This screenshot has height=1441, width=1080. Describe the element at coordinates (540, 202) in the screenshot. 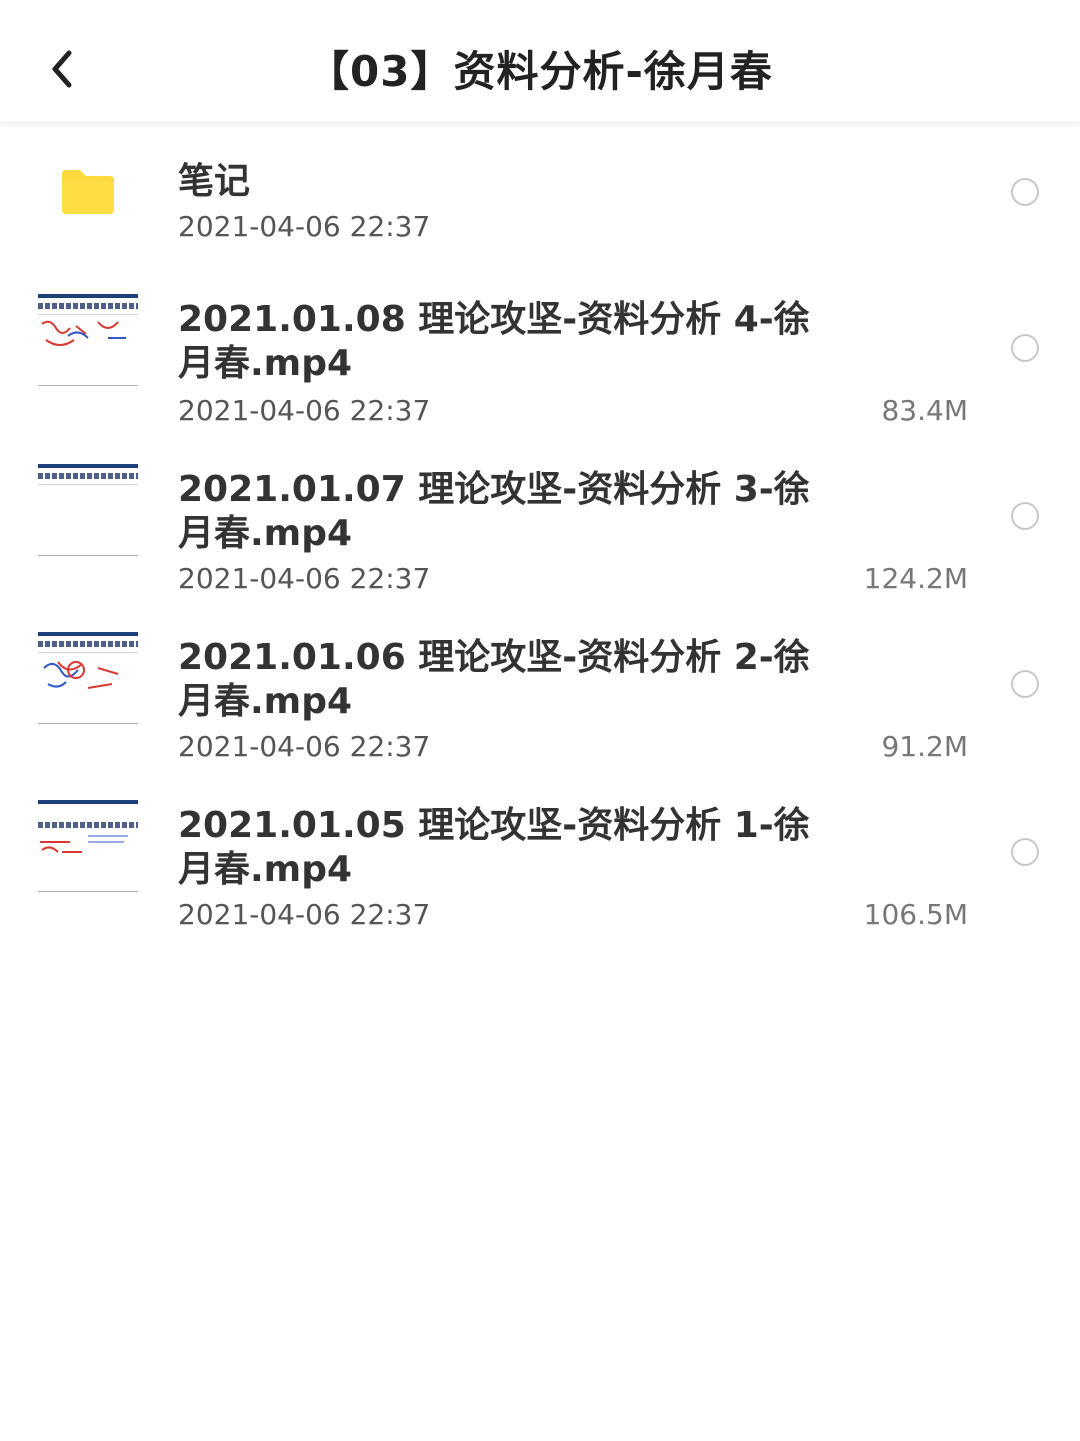

I see `list-item-folder-notes: 笔记 2021-04-06 22:37` at that location.